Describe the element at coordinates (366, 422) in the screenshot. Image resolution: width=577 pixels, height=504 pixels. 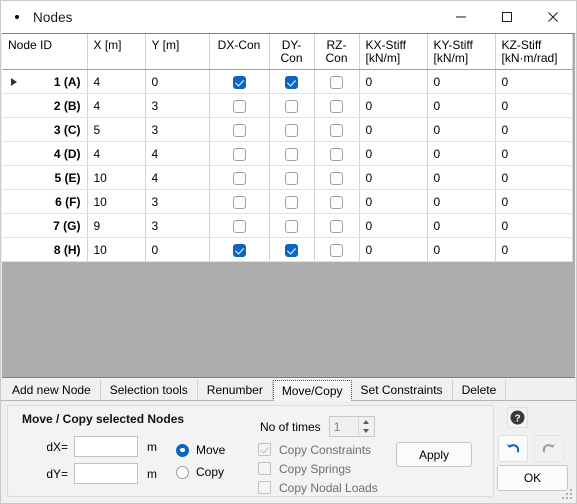
I see `stepper-up-button` at that location.